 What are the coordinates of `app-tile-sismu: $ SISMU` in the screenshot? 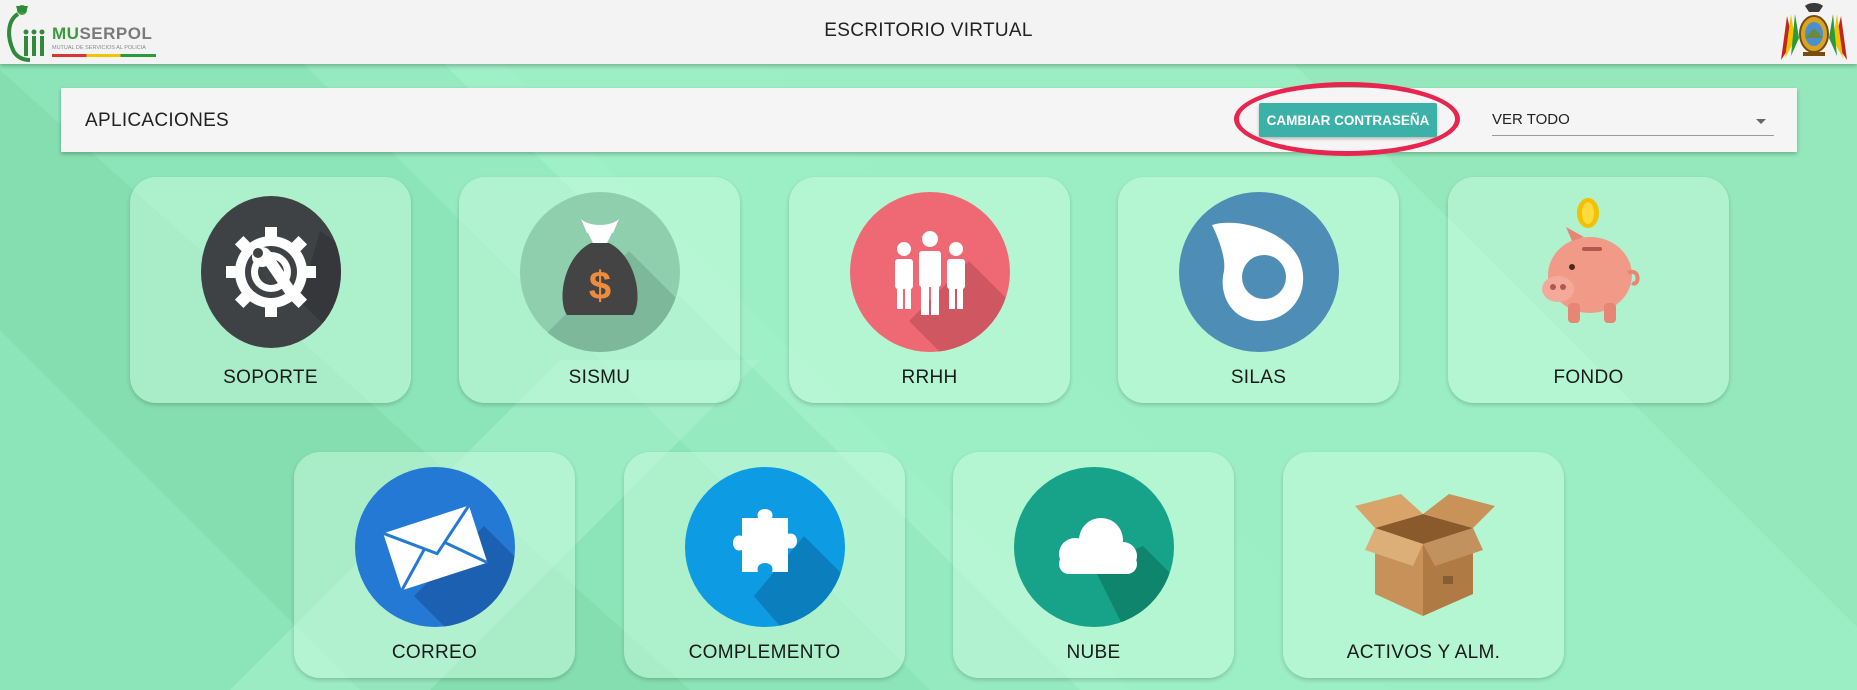 It's located at (599, 290).